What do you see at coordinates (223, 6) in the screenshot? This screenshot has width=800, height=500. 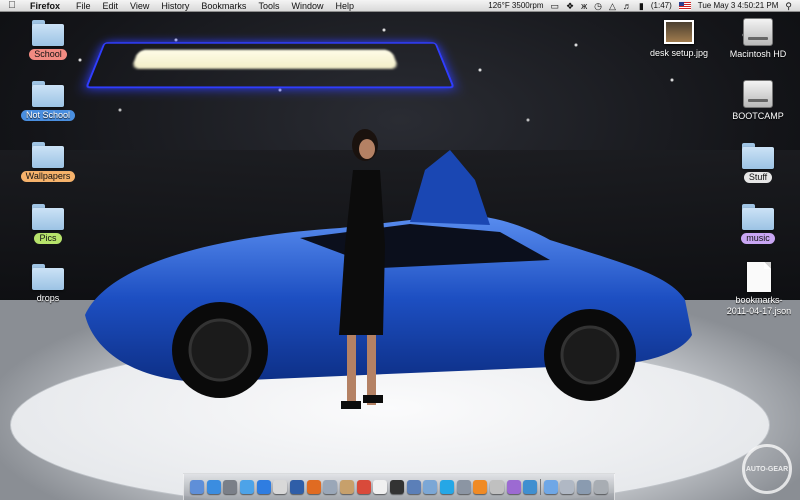 I see `menu-bookmarks: Bookmarks` at bounding box center [223, 6].